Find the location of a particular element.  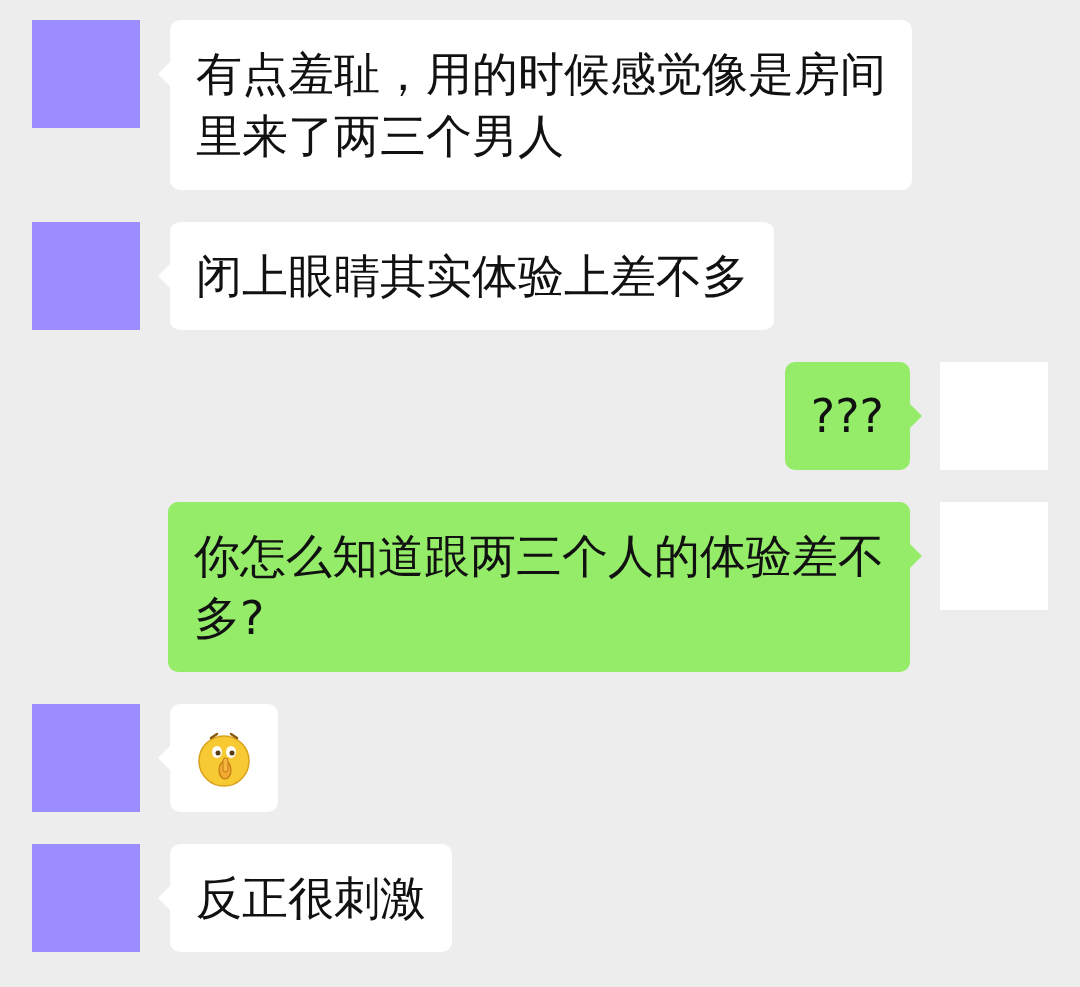

message-text: ??? is located at coordinates (847, 416).